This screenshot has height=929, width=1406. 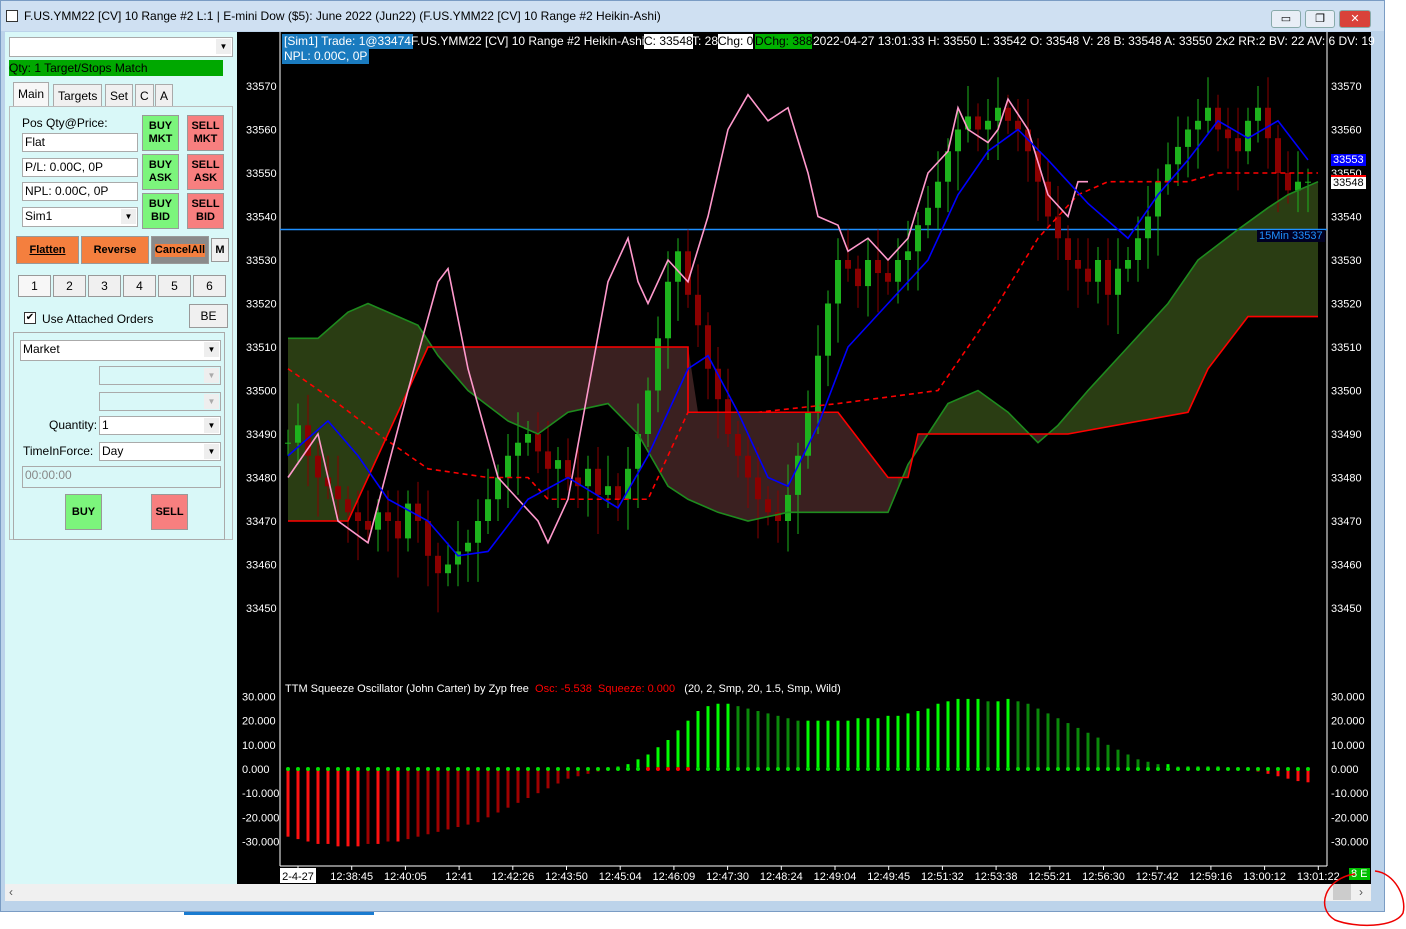 I want to click on tab-c: C, so click(x=144, y=95).